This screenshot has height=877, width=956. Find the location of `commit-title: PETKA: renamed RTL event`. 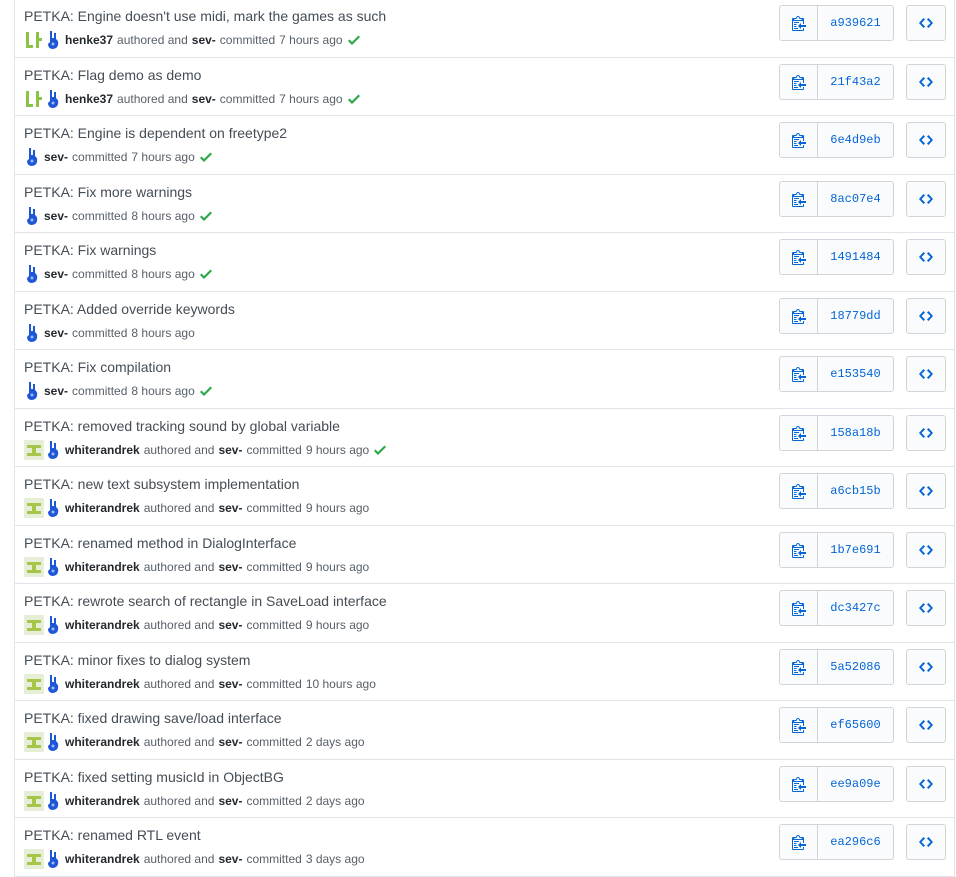

commit-title: PETKA: renamed RTL event is located at coordinates (112, 835).